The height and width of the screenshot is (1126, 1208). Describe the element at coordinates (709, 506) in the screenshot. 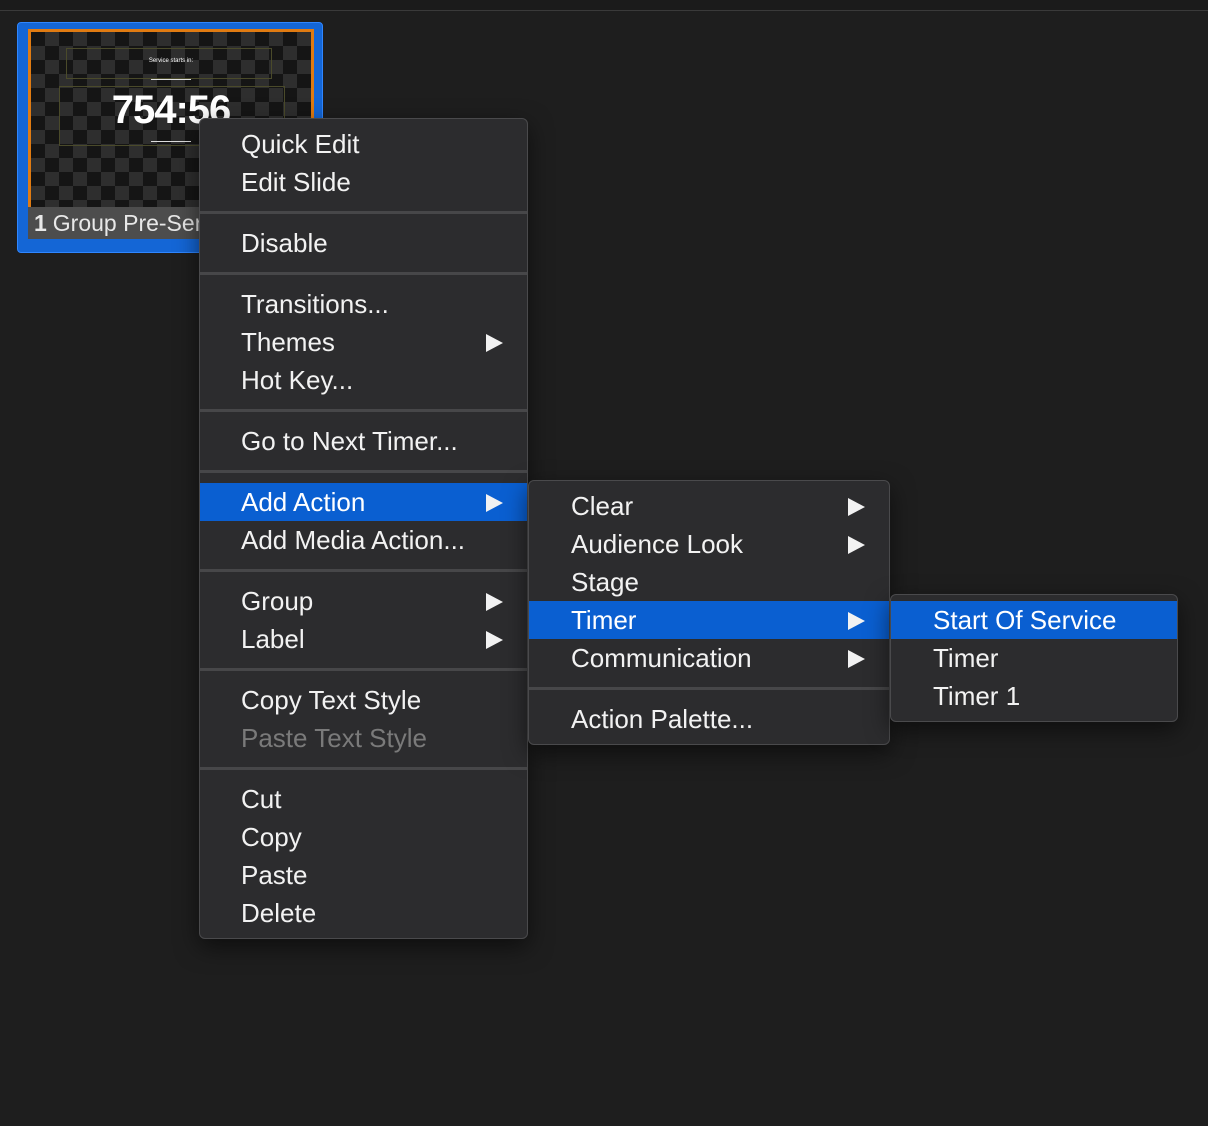

I see `submenu-item-clear: Clear` at that location.